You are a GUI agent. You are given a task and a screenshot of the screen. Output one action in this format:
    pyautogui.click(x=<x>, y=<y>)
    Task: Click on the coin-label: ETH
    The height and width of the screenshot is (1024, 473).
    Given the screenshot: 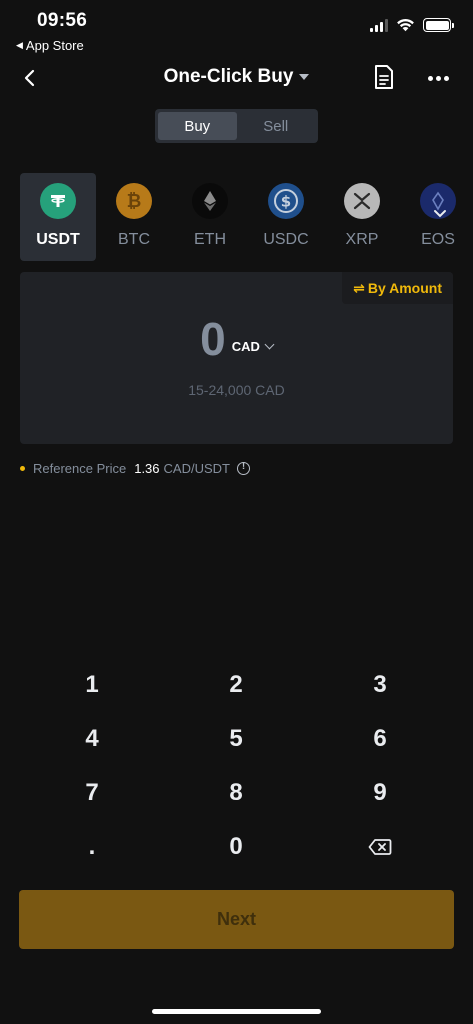 What is the action you would take?
    pyautogui.click(x=210, y=239)
    